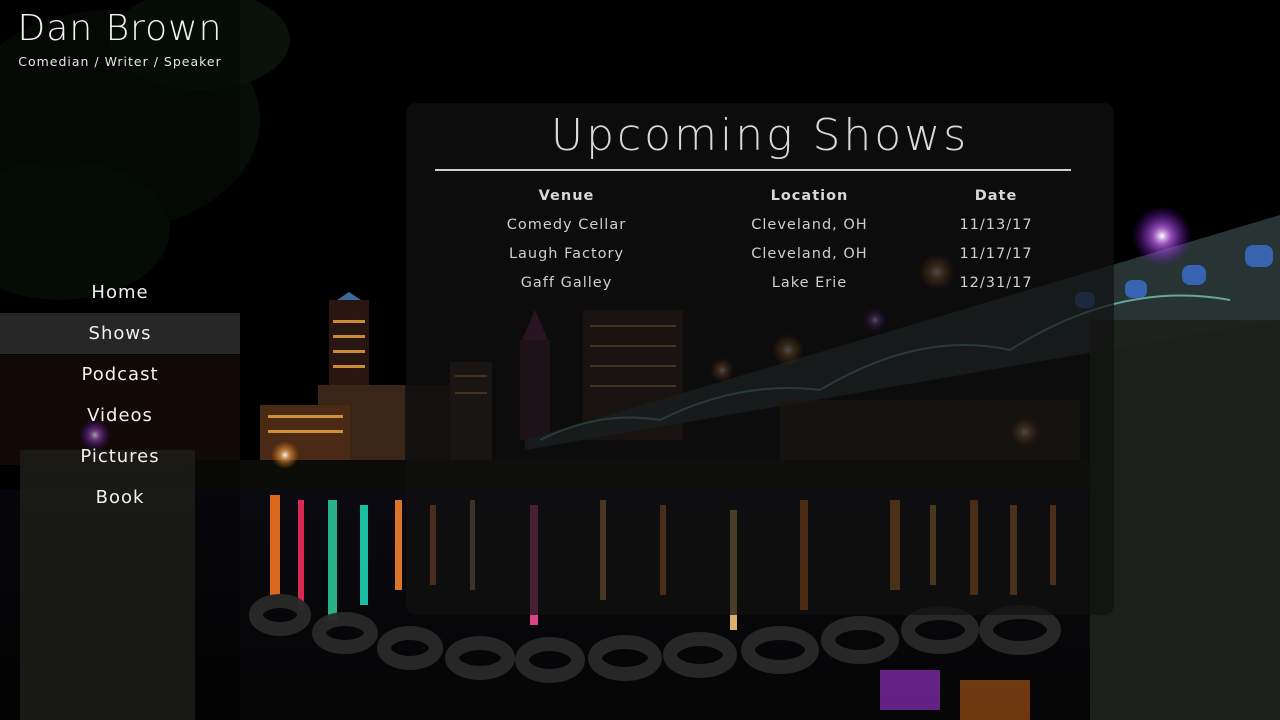 The image size is (1280, 720). I want to click on column-header-date: Date, so click(996, 195).